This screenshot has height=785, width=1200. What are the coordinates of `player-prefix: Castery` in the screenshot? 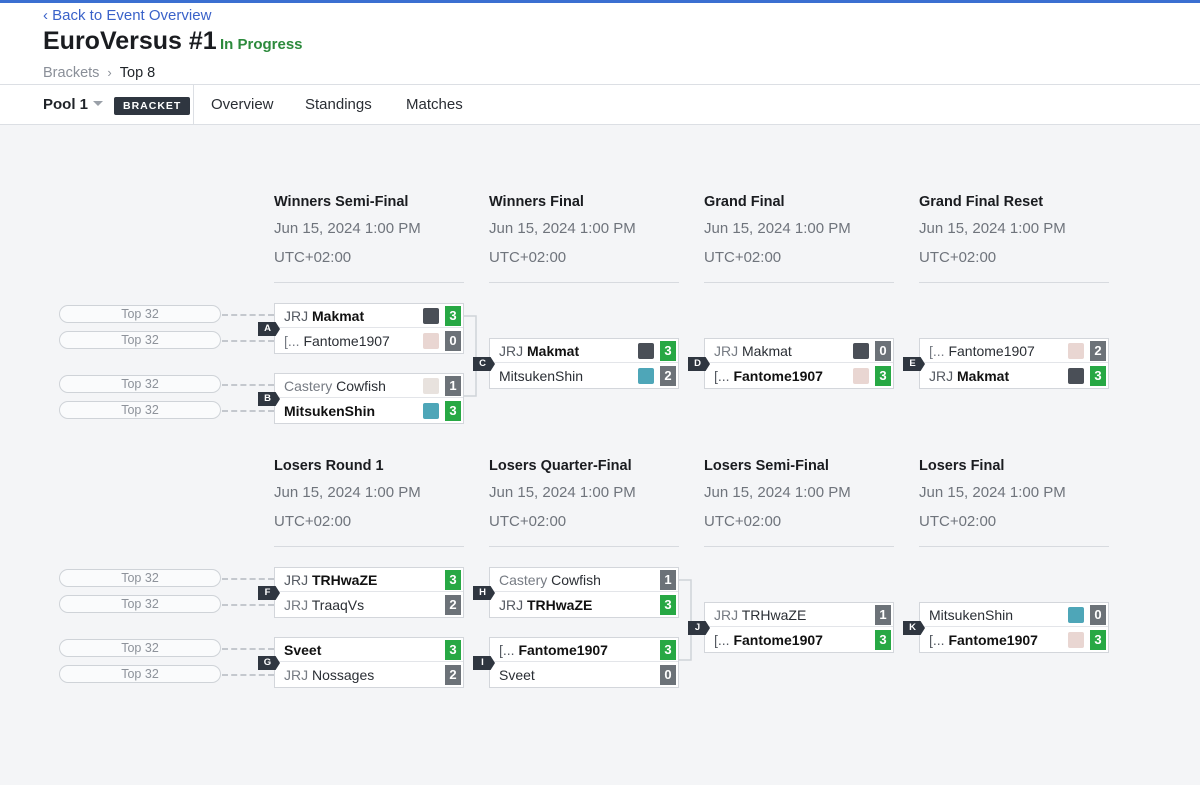 It's located at (525, 580).